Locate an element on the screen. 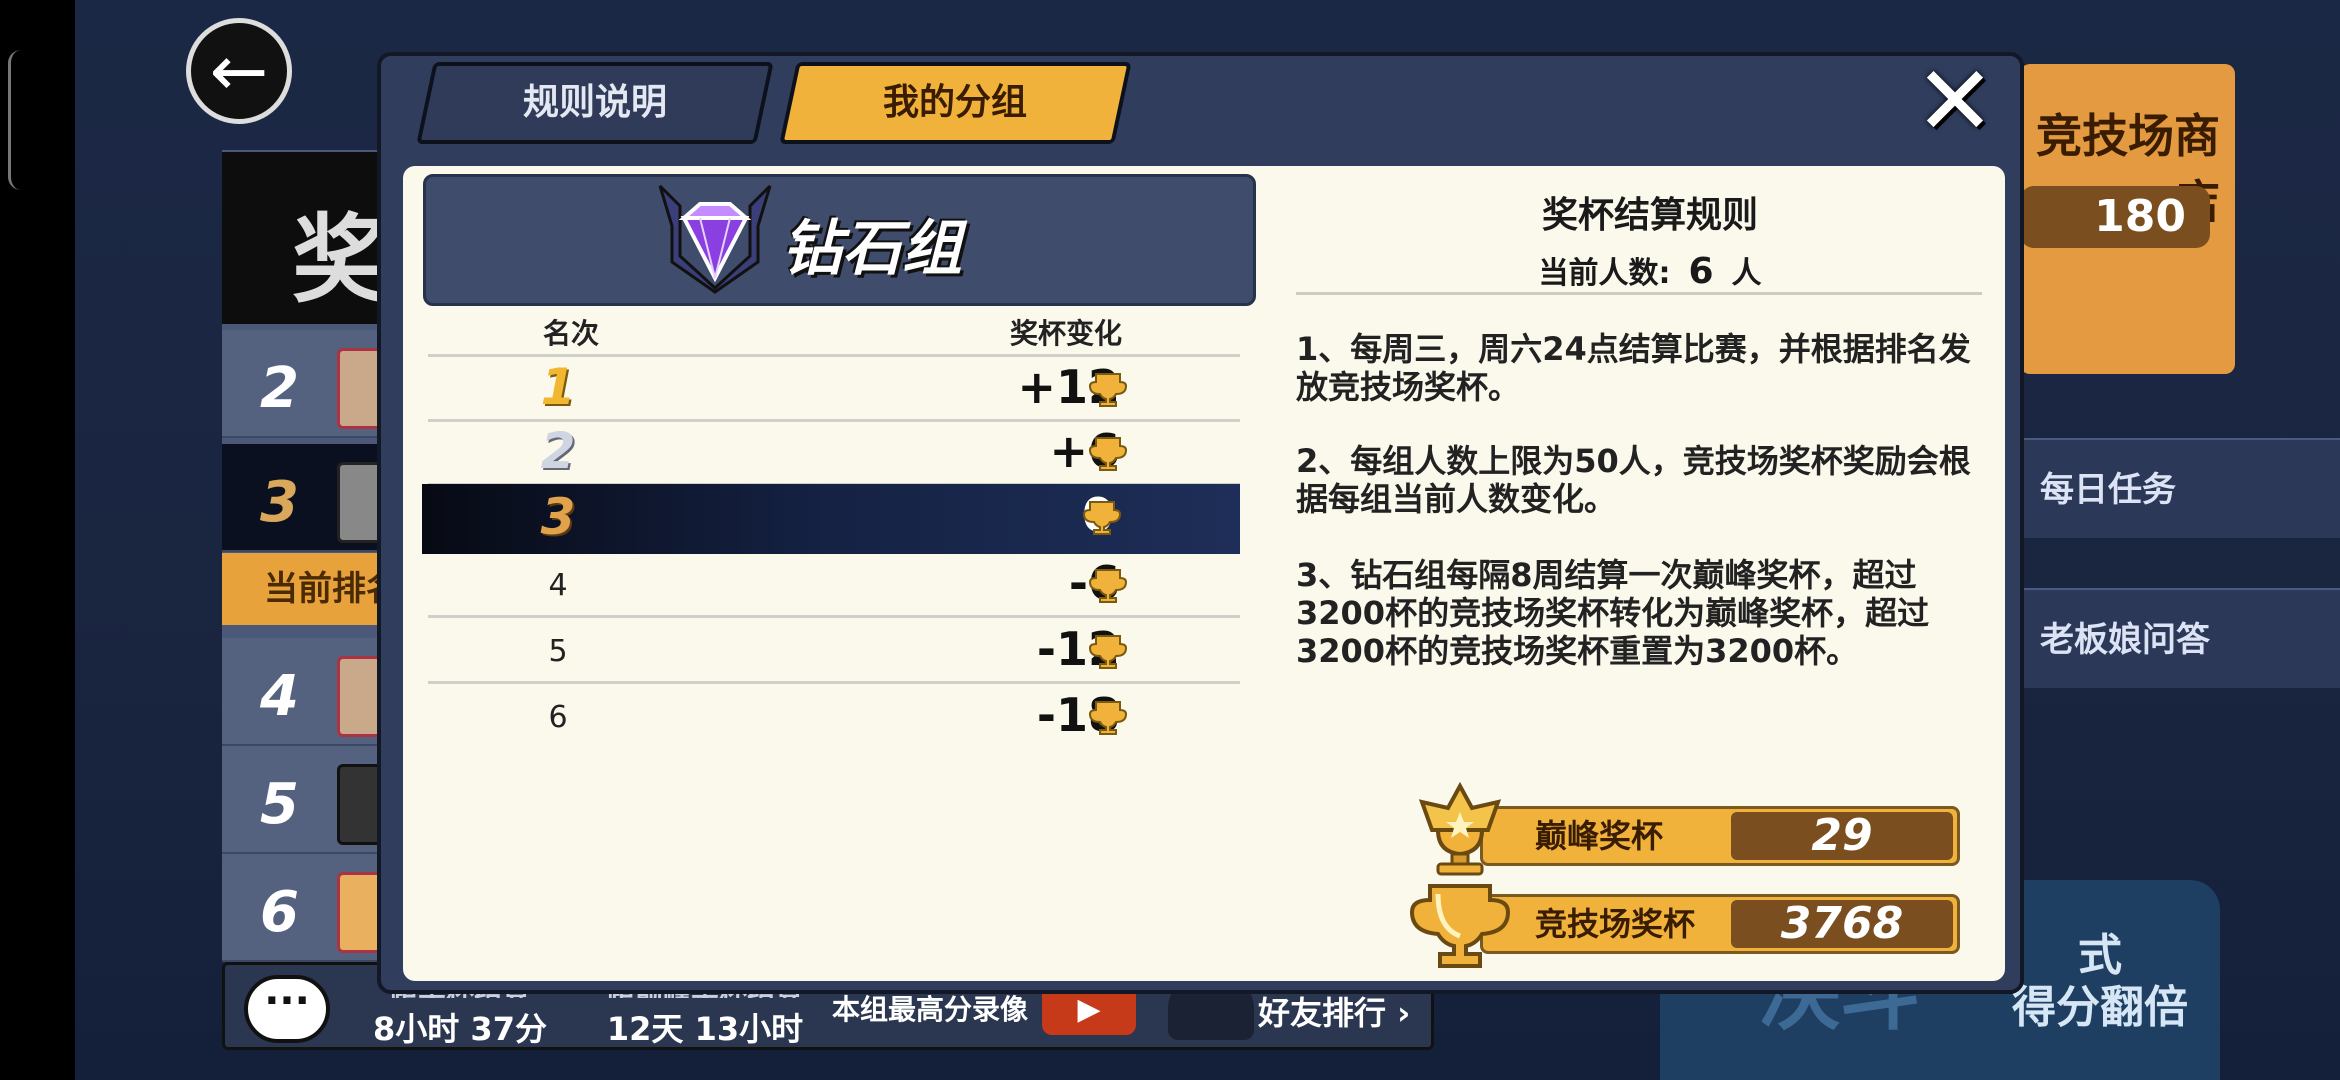 The width and height of the screenshot is (2340, 1080). arena-trophy-label: 竞技场奖杯 is located at coordinates (1615, 924).